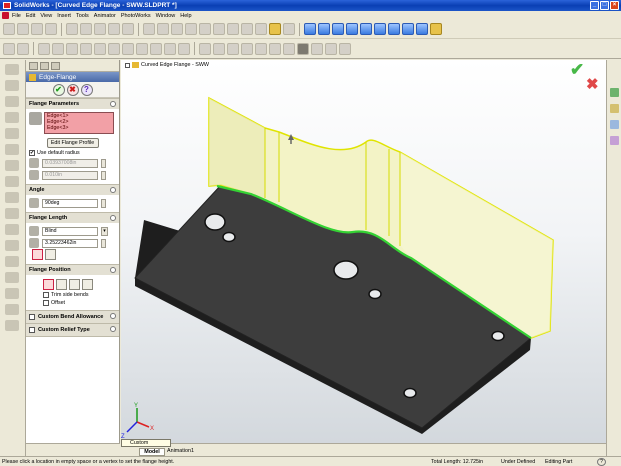 The image size is (621, 466). What do you see at coordinates (44, 66) in the screenshot?
I see `property-manager-tab` at bounding box center [44, 66].